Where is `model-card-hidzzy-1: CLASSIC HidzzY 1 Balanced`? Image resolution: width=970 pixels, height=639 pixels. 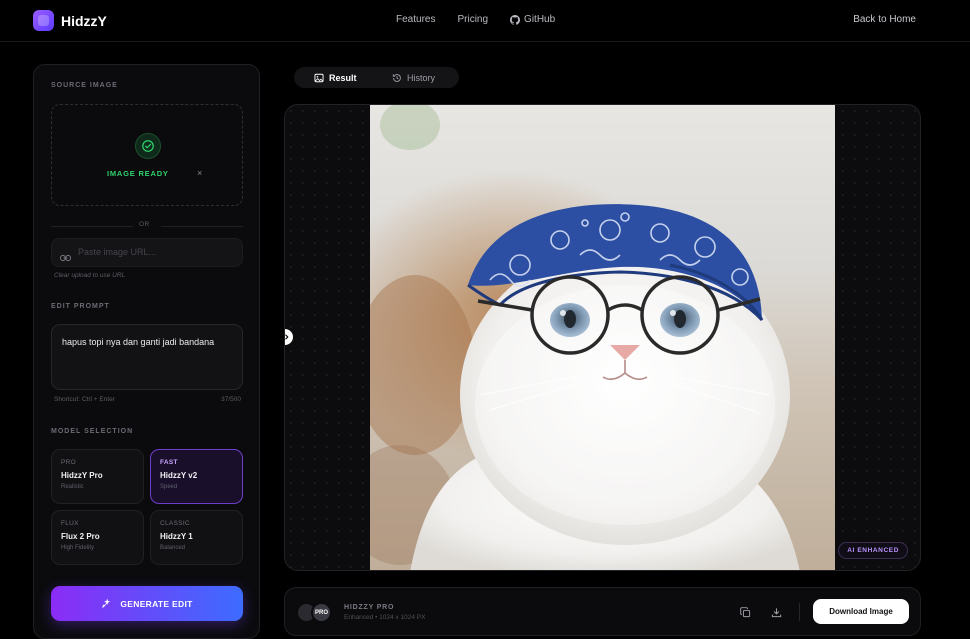
model-card-hidzzy-1: CLASSIC HidzzY 1 Balanced is located at coordinates (196, 537).